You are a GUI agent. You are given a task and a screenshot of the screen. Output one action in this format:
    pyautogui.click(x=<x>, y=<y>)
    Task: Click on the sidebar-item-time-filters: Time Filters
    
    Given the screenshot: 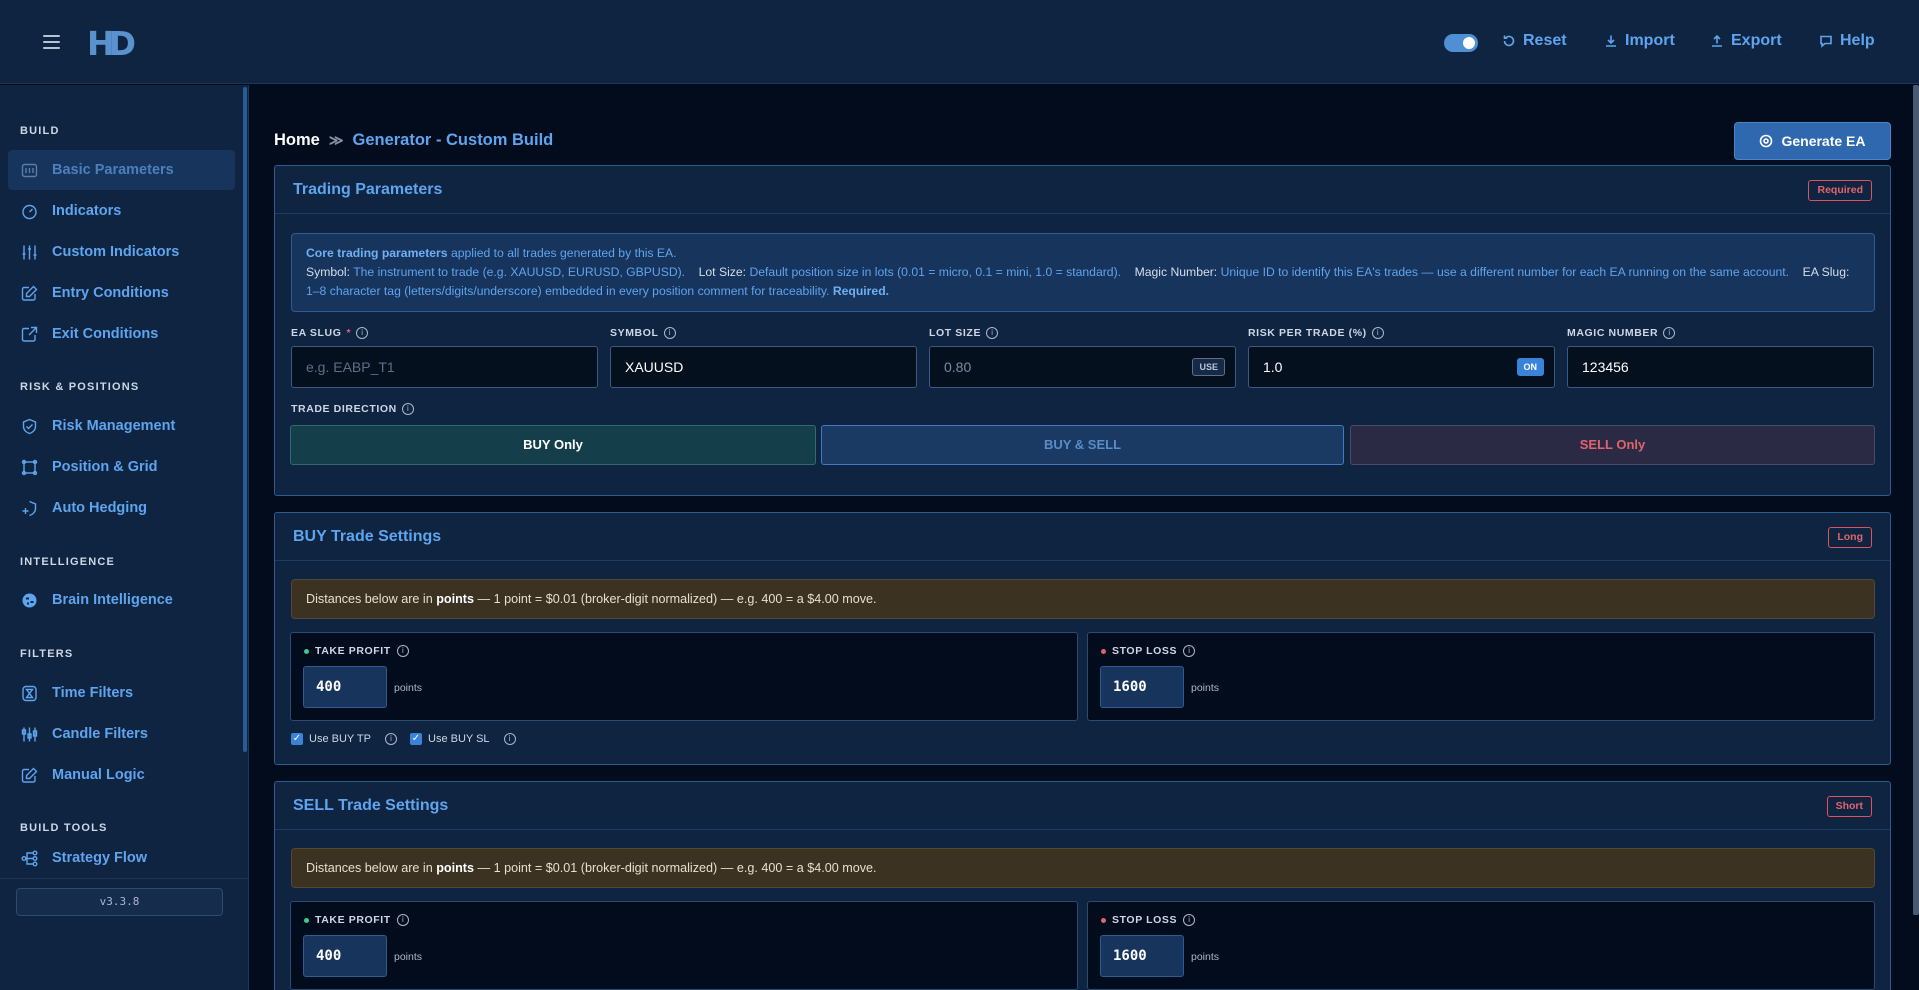 What is the action you would take?
    pyautogui.click(x=121, y=693)
    